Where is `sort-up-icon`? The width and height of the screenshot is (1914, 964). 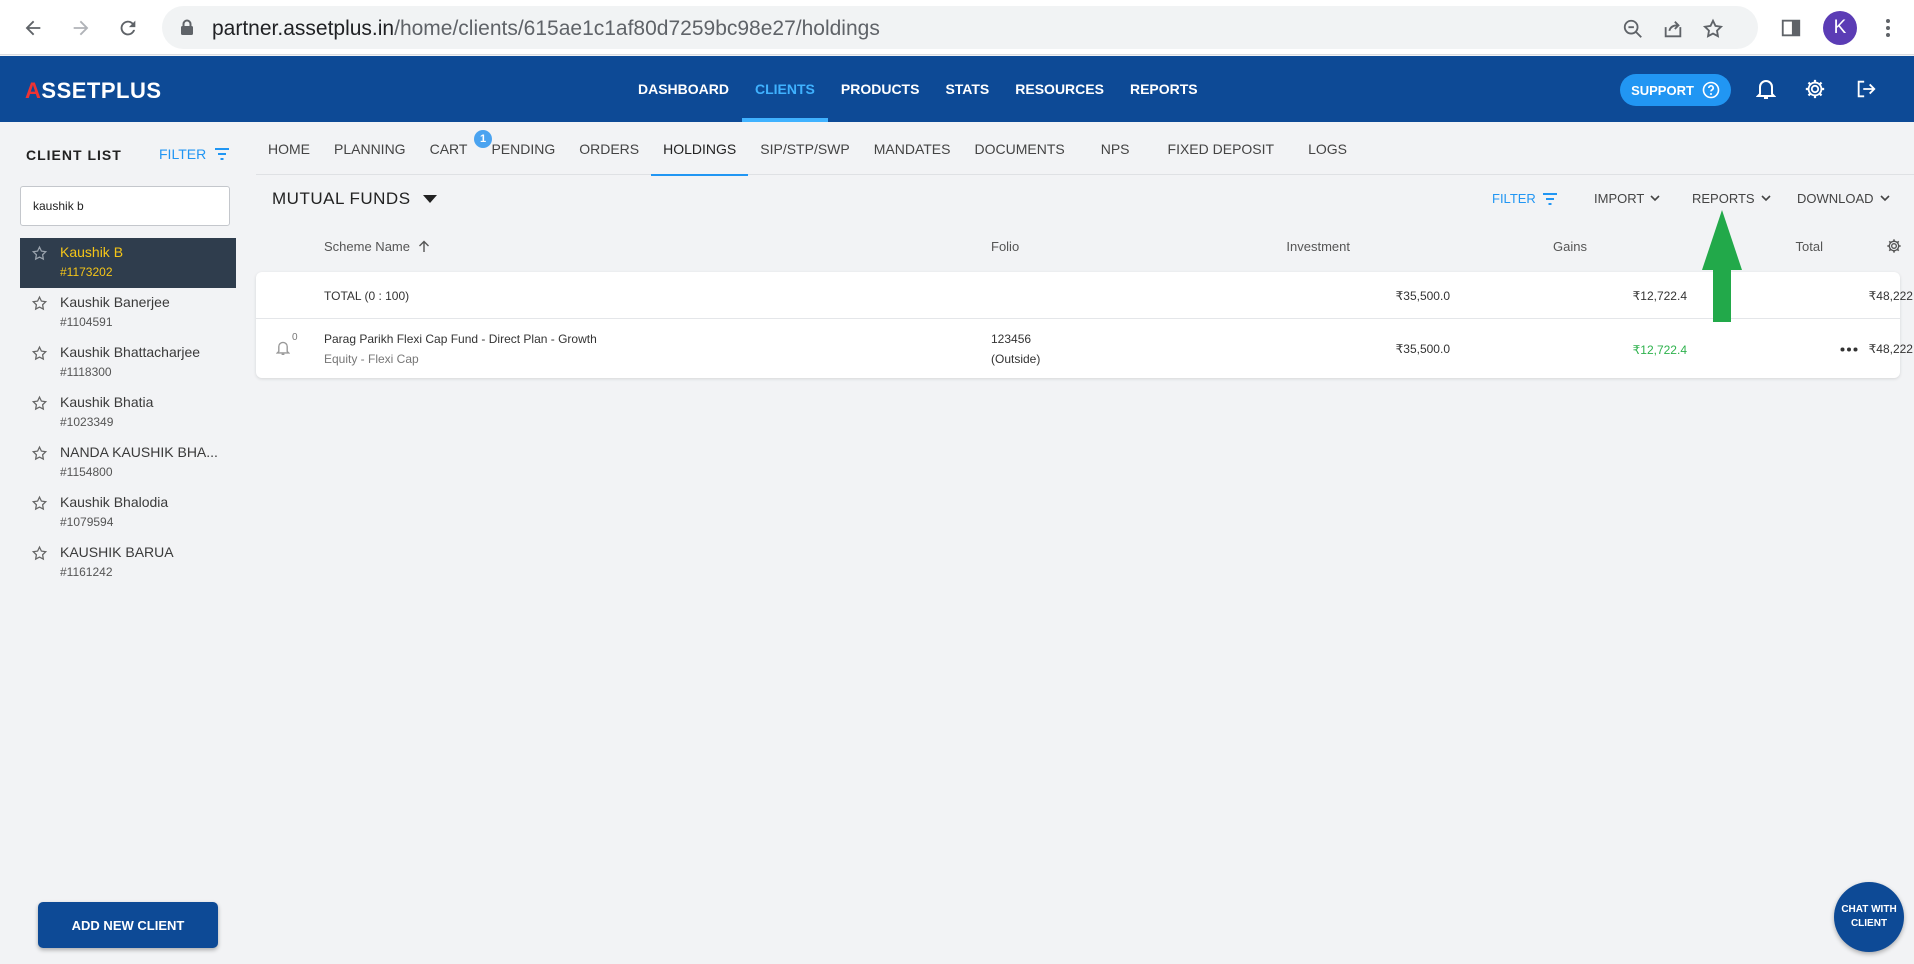
sort-up-icon is located at coordinates (424, 246).